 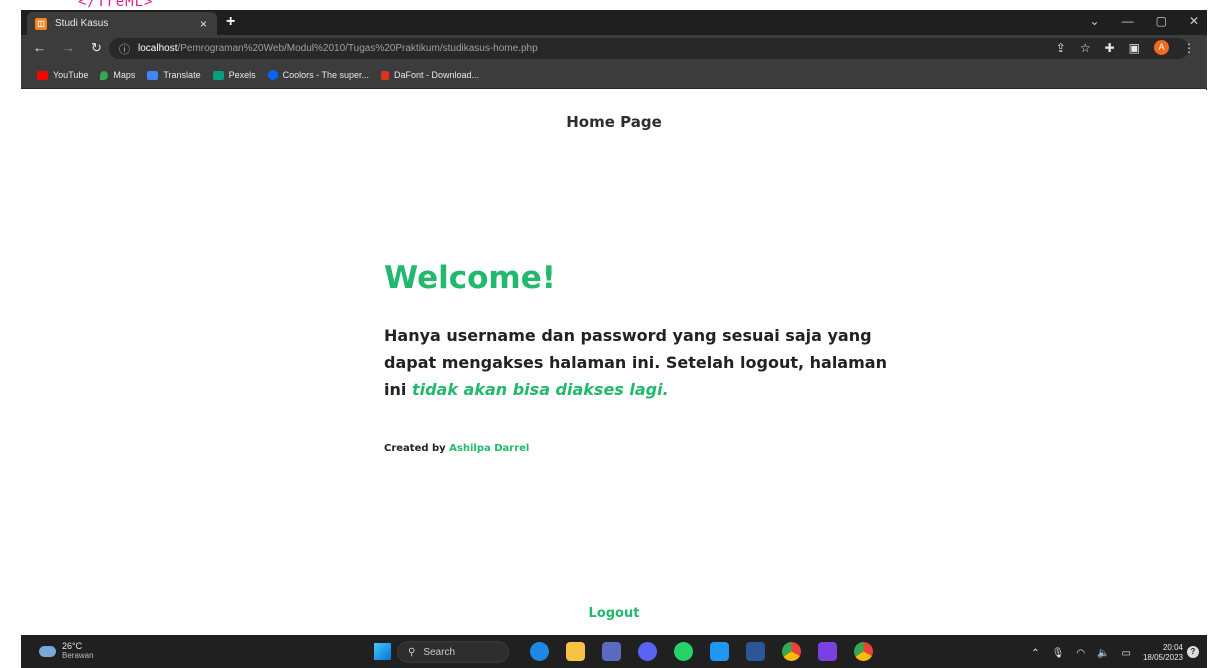 What do you see at coordinates (122, 23) in the screenshot?
I see `tab-studi-kasus: ◫ Studi Kasus ×` at bounding box center [122, 23].